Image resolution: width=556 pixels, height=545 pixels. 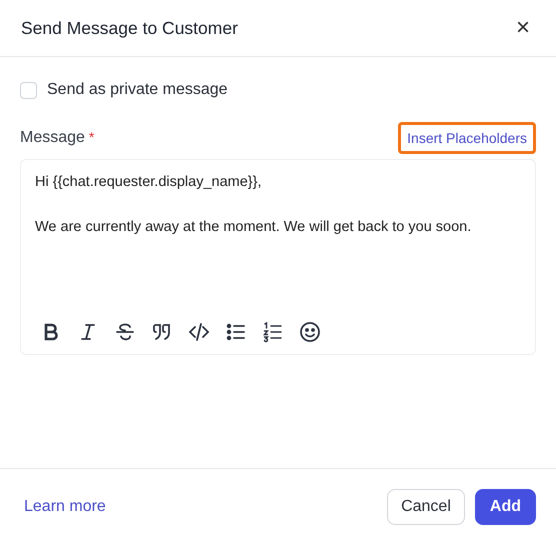 I want to click on close-button: ×, so click(x=523, y=28).